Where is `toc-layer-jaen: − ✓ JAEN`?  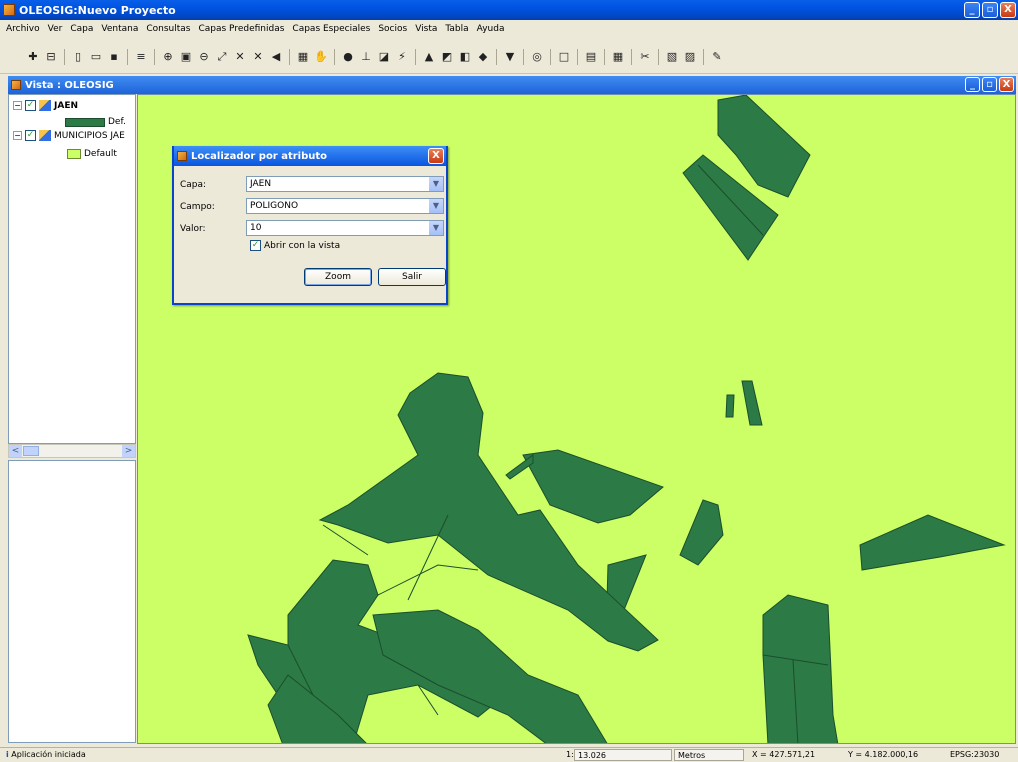 toc-layer-jaen: − ✓ JAEN is located at coordinates (45, 105).